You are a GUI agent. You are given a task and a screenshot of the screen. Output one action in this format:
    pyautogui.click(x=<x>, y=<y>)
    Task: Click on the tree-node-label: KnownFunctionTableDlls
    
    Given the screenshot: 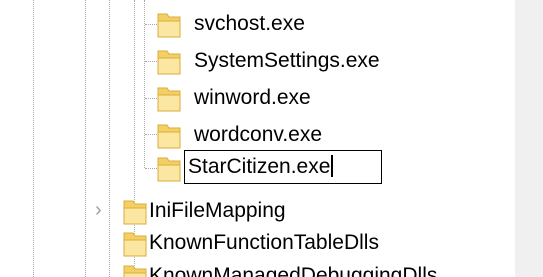 What is the action you would take?
    pyautogui.click(x=264, y=242)
    